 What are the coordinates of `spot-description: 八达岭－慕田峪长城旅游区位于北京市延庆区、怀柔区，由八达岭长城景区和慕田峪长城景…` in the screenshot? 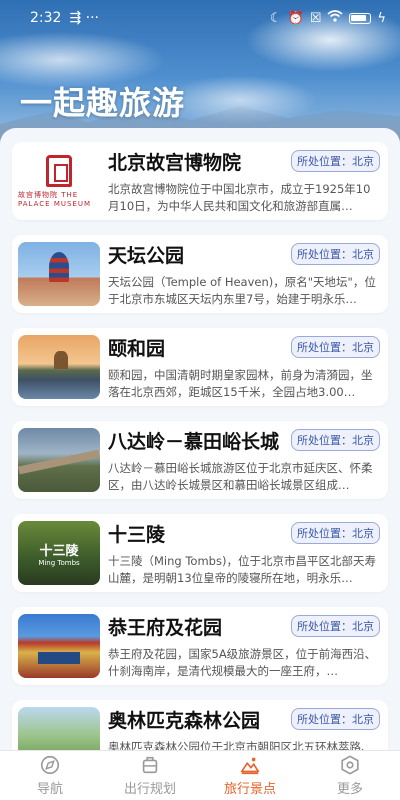 It's located at (240, 476).